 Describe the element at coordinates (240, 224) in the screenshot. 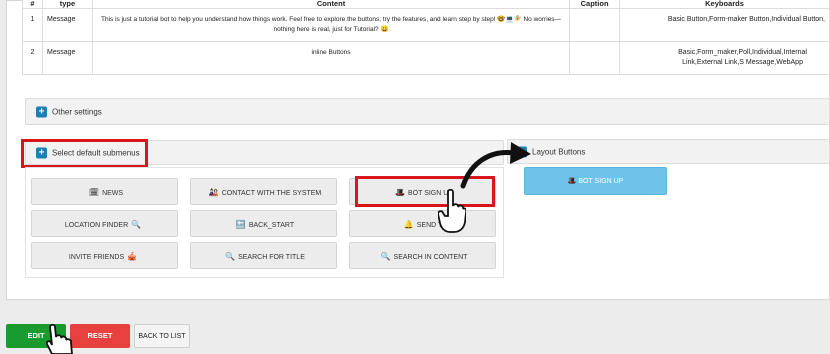

I see `button-icon: 🔙` at that location.